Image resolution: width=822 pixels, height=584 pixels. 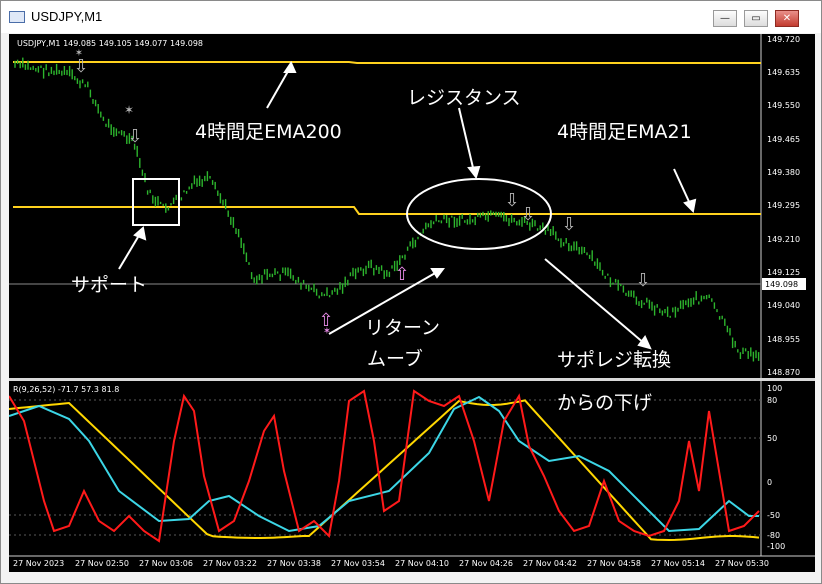 I want to click on osc-level: 50, so click(x=772, y=438).